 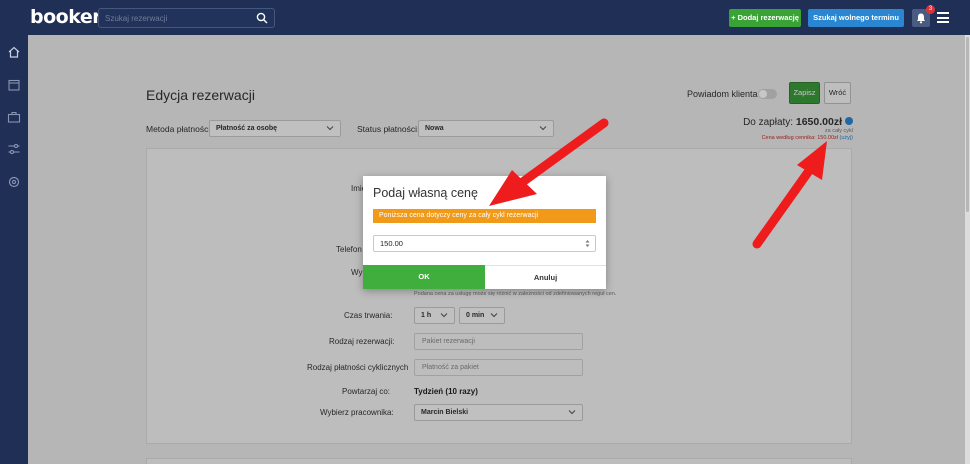 I want to click on settings-icon, so click(x=14, y=182).